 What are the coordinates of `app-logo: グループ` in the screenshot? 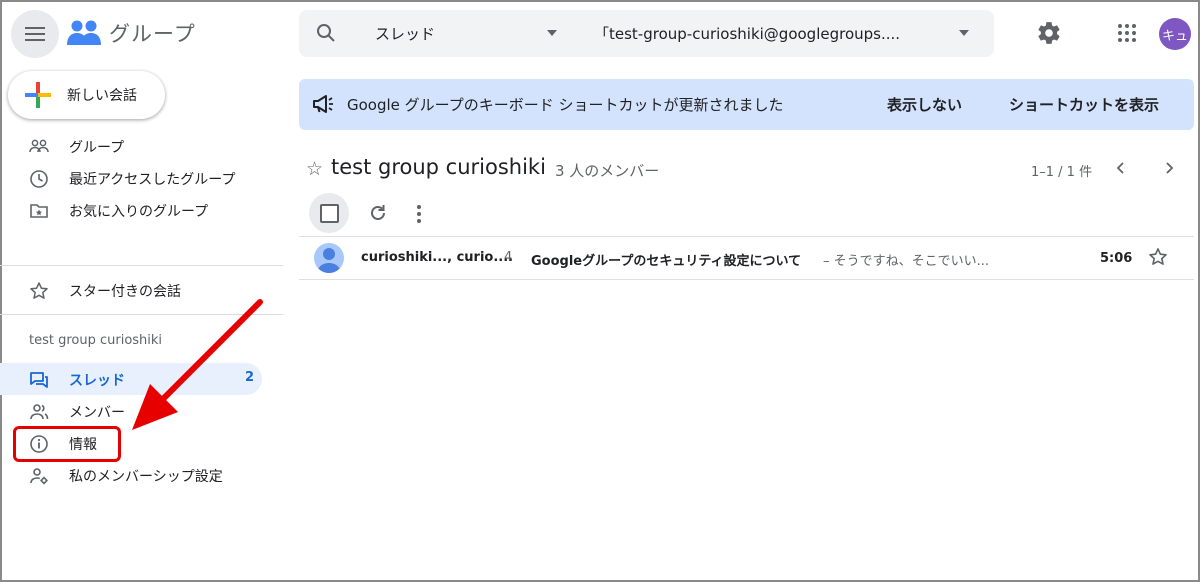 It's located at (131, 33).